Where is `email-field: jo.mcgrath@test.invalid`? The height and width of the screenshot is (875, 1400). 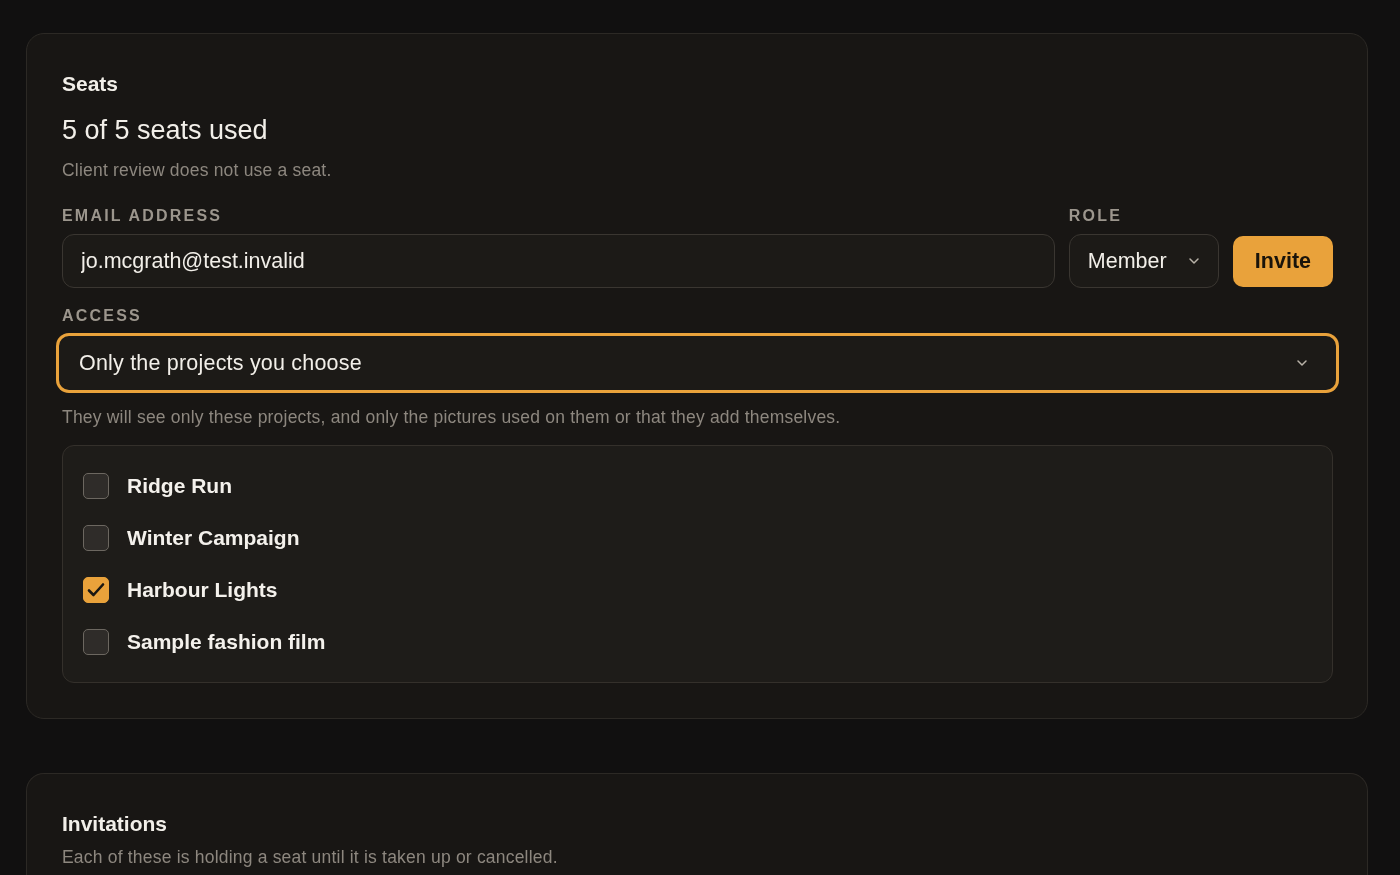 email-field: jo.mcgrath@test.invalid is located at coordinates (558, 261).